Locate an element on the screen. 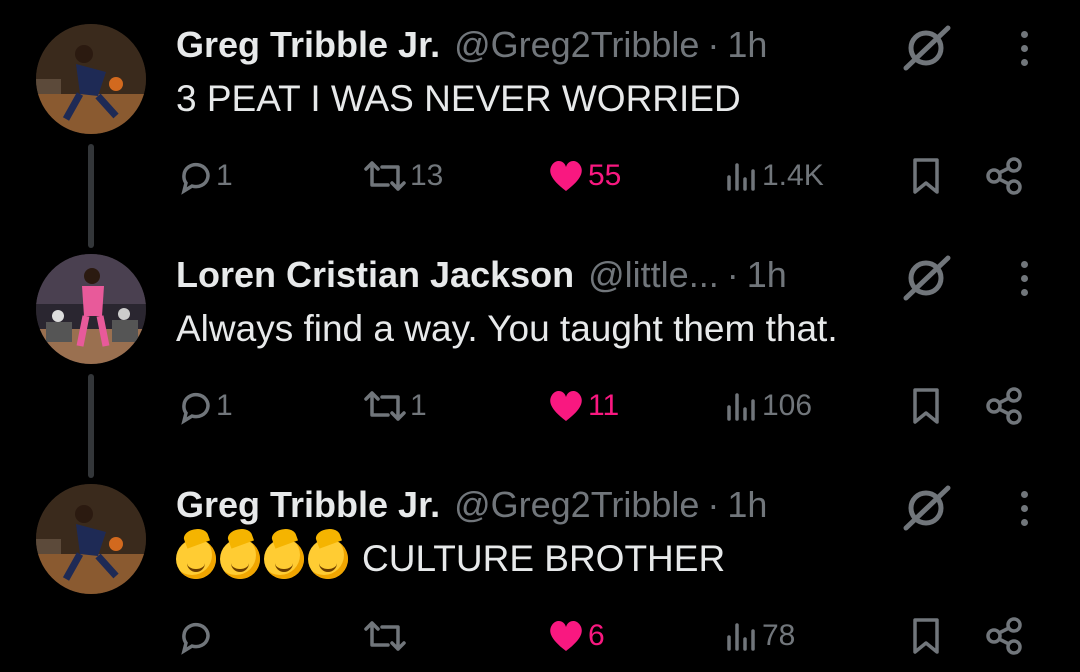 The width and height of the screenshot is (1080, 672). views-button: 78 is located at coordinates (759, 636).